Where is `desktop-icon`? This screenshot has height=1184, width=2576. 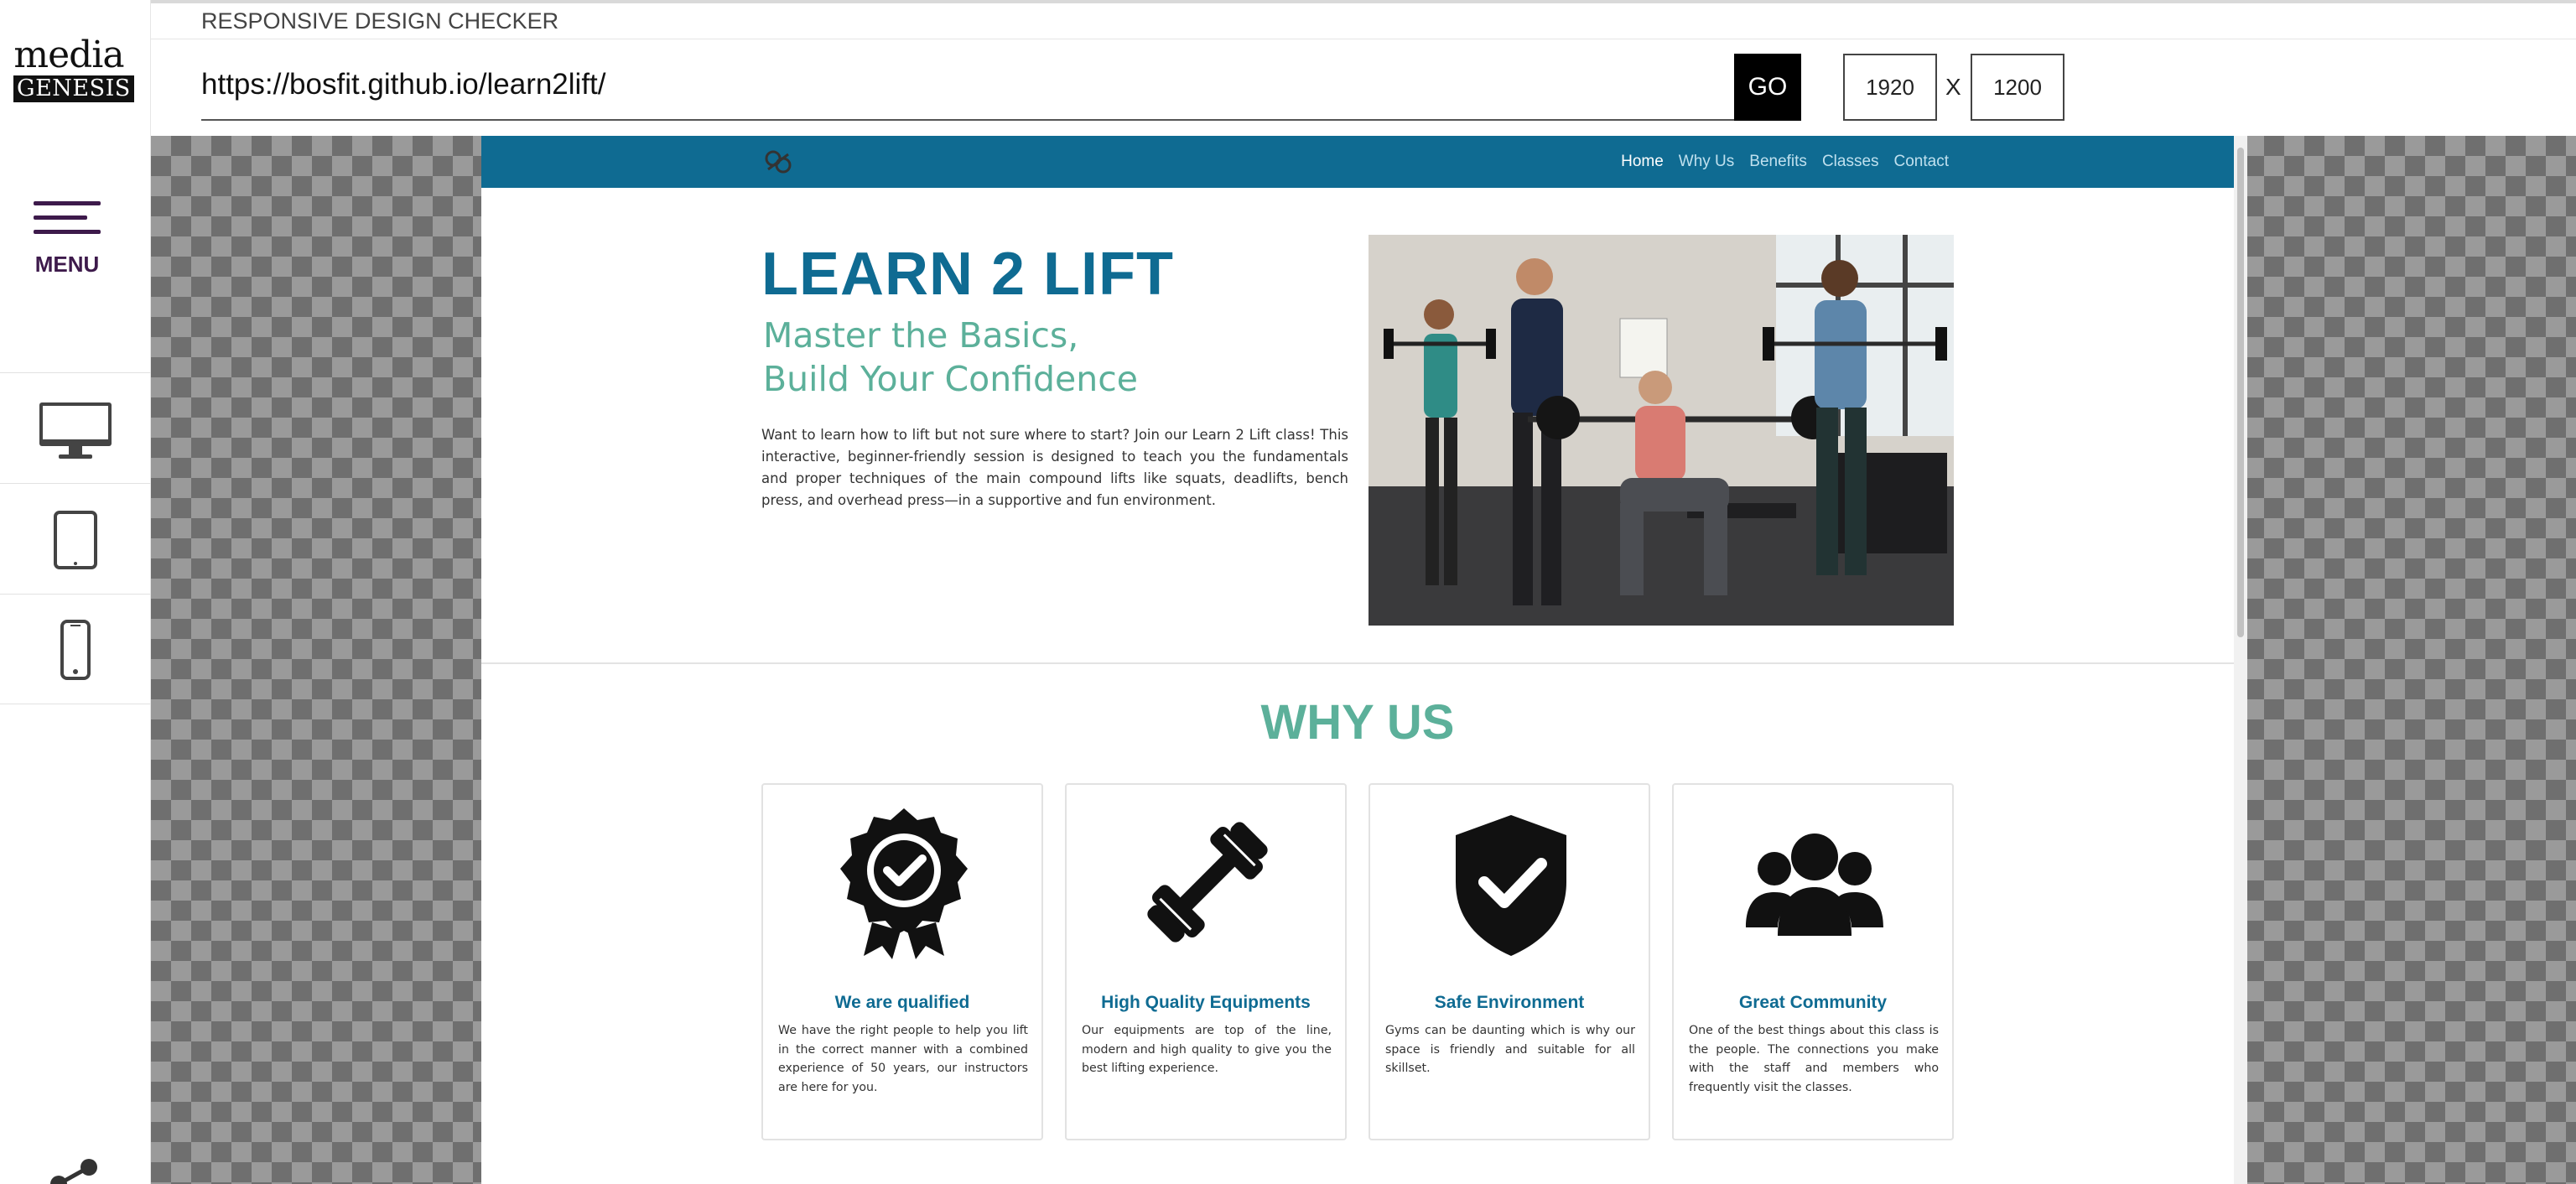 desktop-icon is located at coordinates (75, 430).